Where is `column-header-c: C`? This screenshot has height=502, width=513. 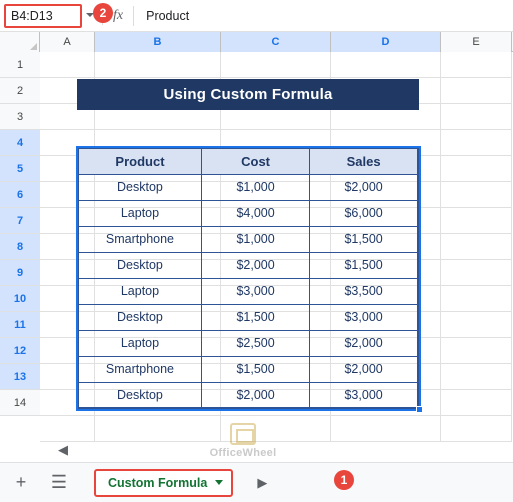 column-header-c: C is located at coordinates (276, 42).